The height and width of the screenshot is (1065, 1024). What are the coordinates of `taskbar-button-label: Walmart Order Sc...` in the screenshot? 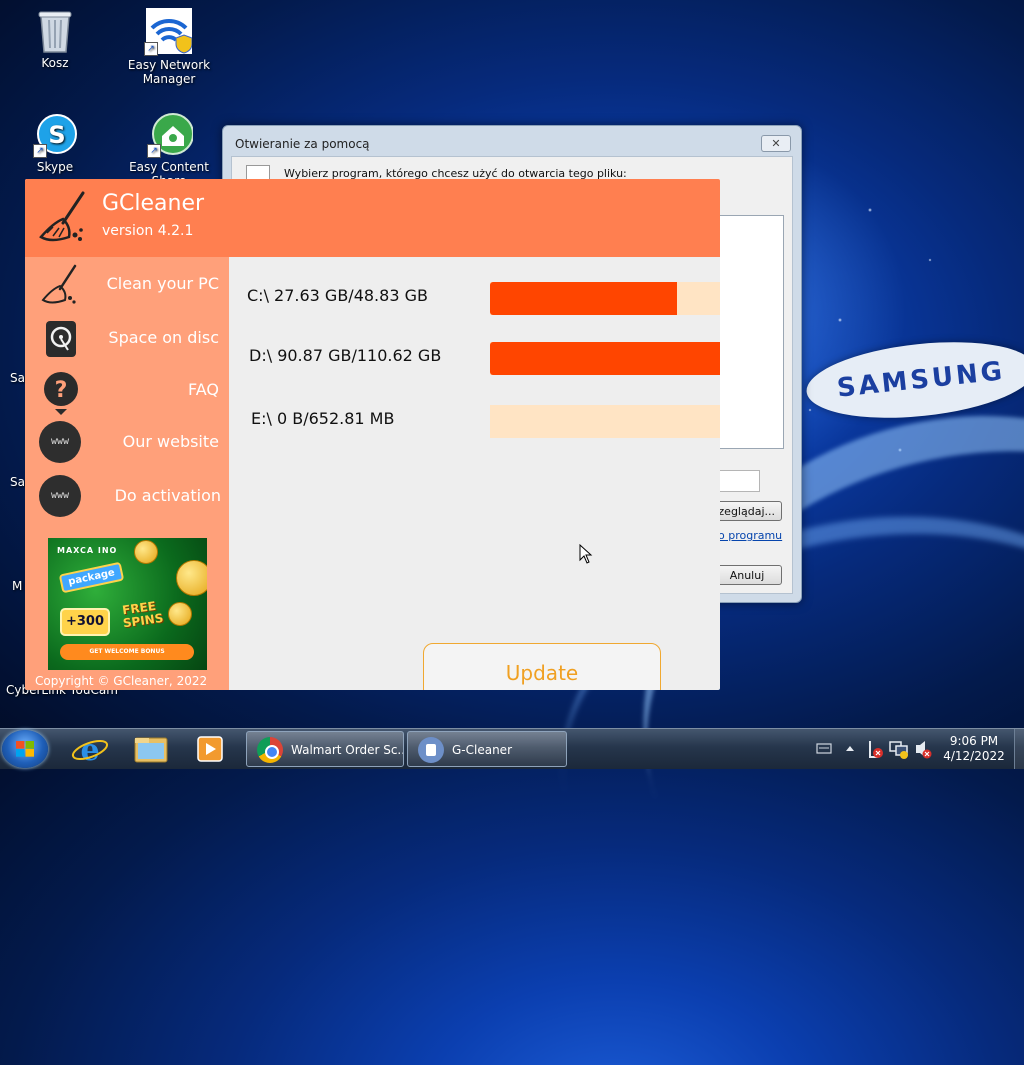 It's located at (347, 750).